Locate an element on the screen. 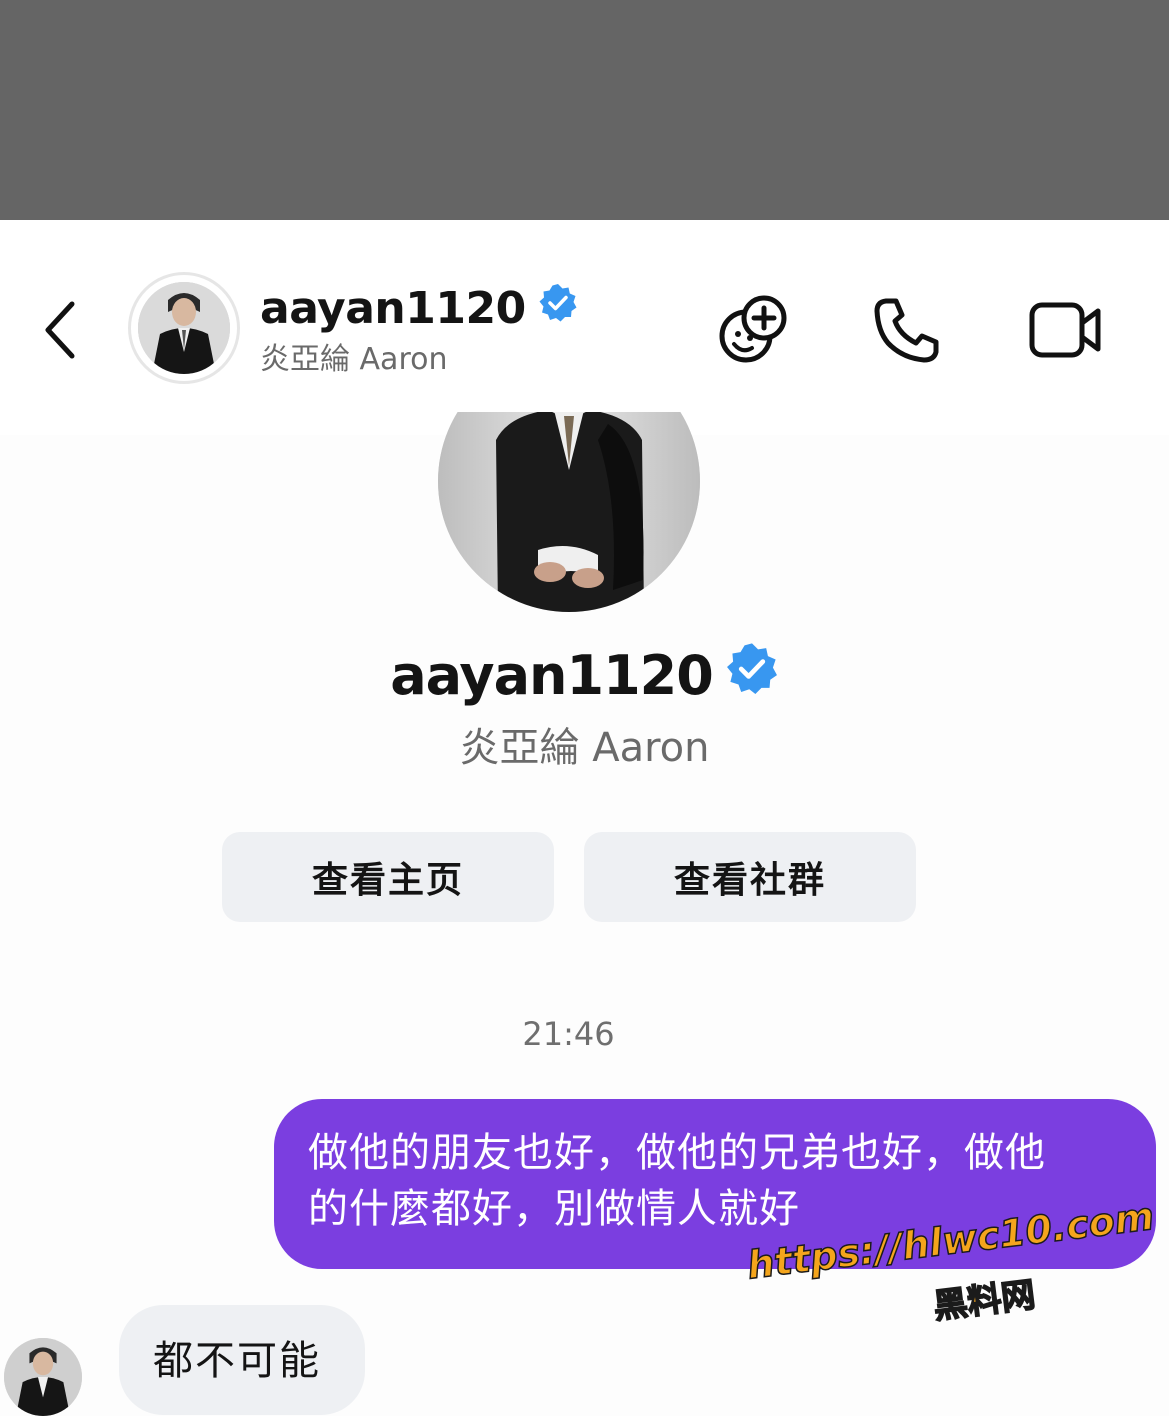 Image resolution: width=1169 pixels, height=1416 pixels. message-timestamp: 21:46 is located at coordinates (568, 1034).